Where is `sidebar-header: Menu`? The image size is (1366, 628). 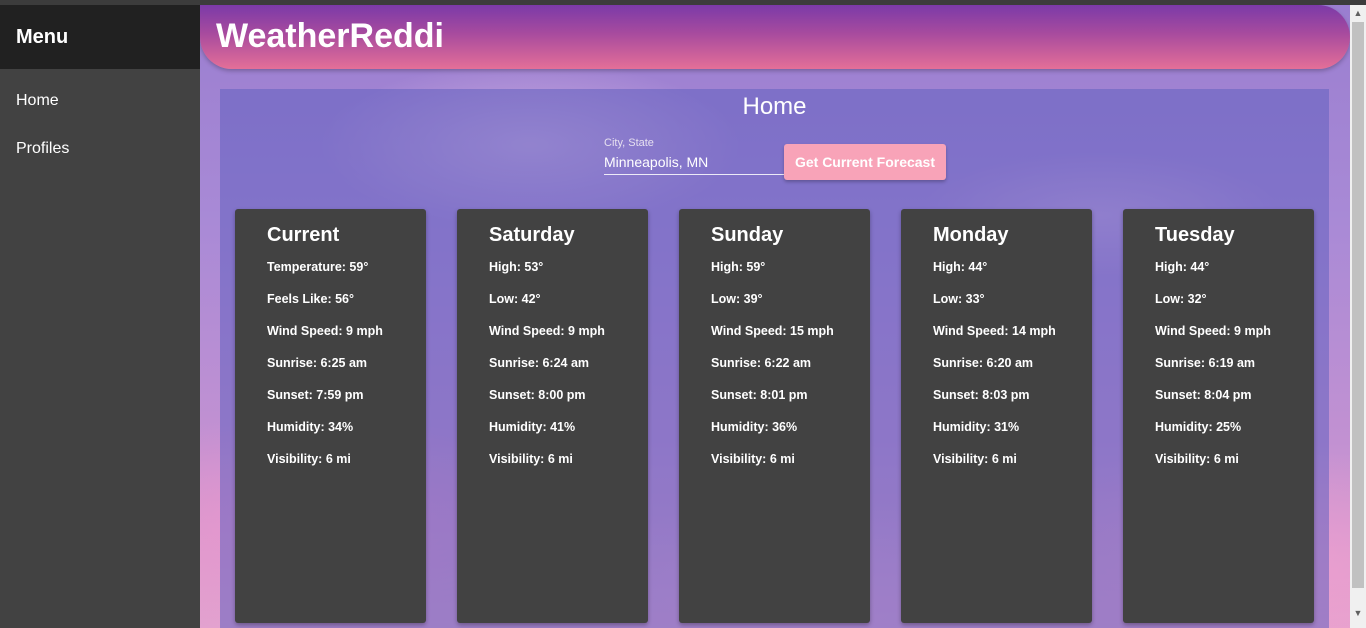 sidebar-header: Menu is located at coordinates (100, 37).